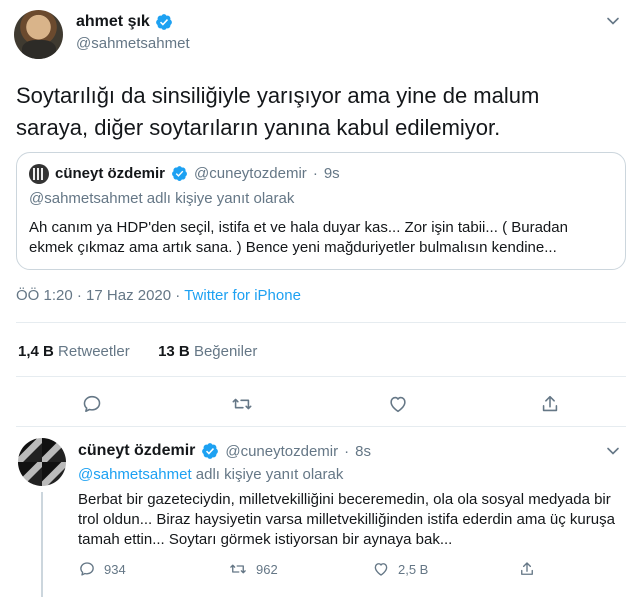 Image resolution: width=640 pixels, height=597 pixels. What do you see at coordinates (113, 22) in the screenshot?
I see `author-name: ahmet şık` at bounding box center [113, 22].